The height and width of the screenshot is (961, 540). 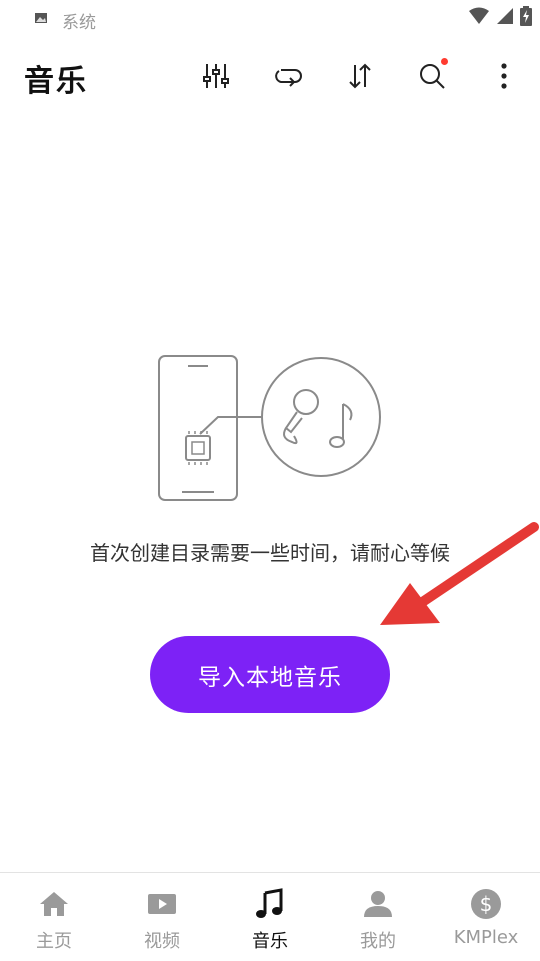 I want to click on nav-label-music: 音乐, so click(x=270, y=941).